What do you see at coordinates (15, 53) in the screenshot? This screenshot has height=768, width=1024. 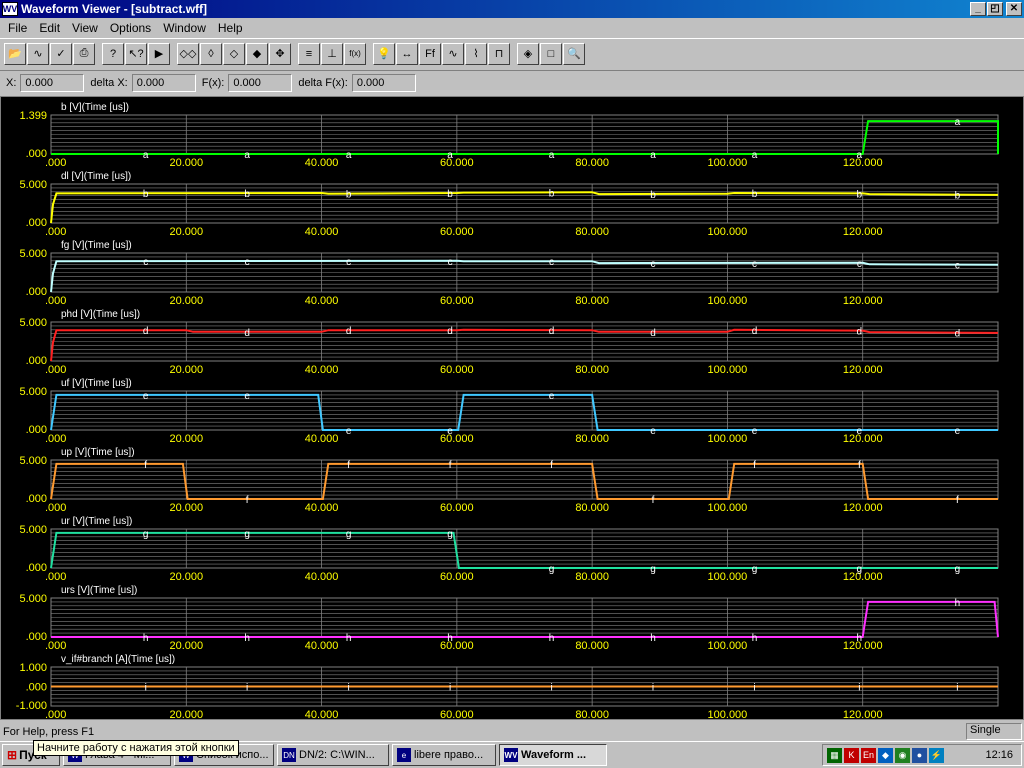 I see `open-button: 📂` at bounding box center [15, 53].